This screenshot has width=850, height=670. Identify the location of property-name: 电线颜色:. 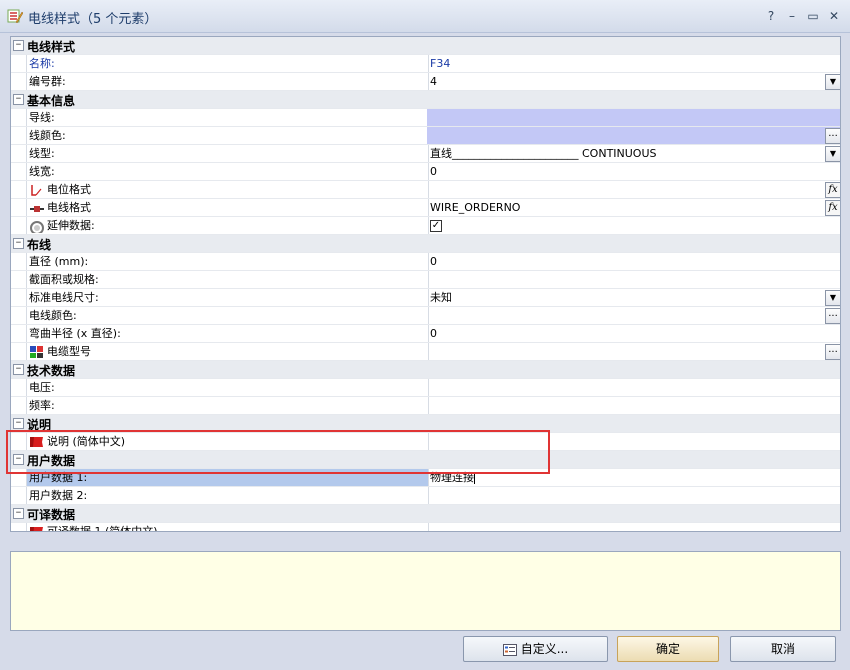
(53, 315).